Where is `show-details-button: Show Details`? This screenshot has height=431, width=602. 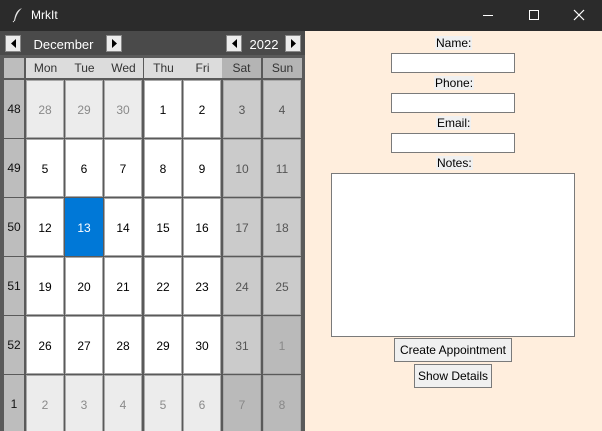 show-details-button: Show Details is located at coordinates (453, 376).